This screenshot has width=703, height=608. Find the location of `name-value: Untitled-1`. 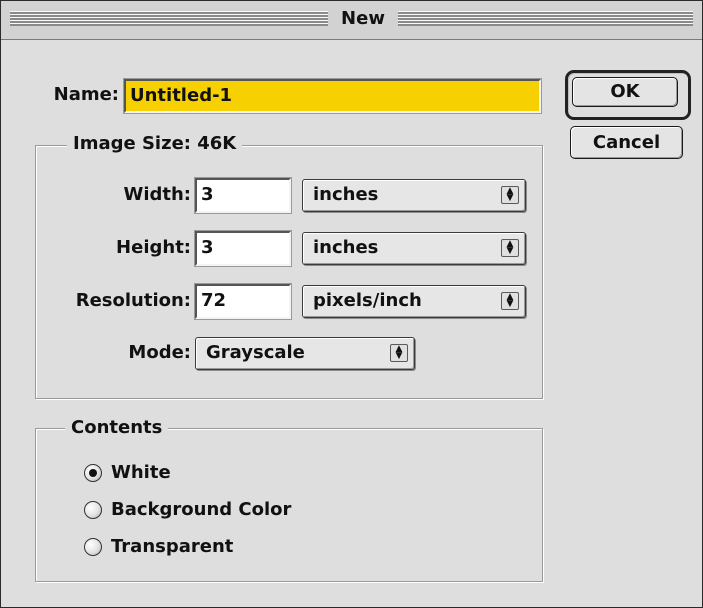

name-value: Untitled-1 is located at coordinates (181, 95).